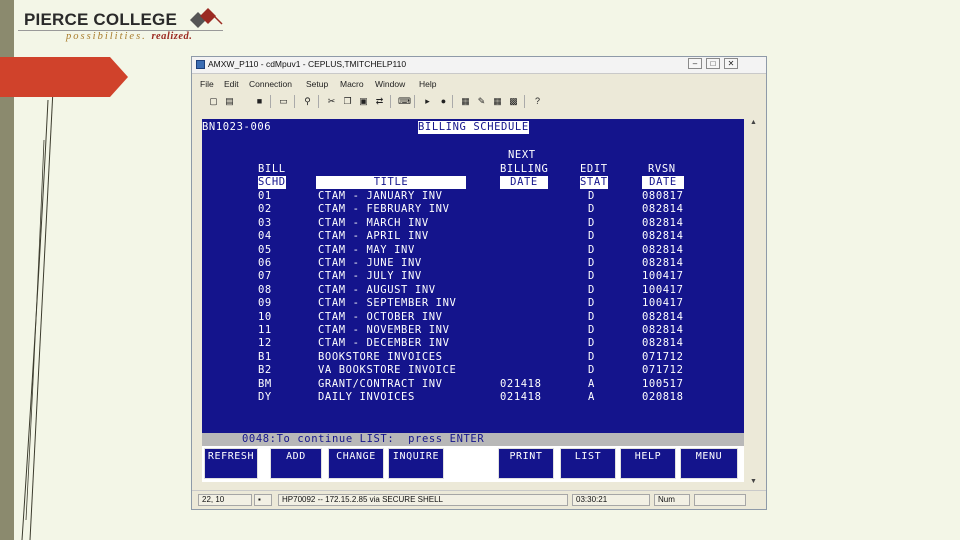 The width and height of the screenshot is (960, 540). Describe the element at coordinates (265, 316) in the screenshot. I see `row-schd: 10` at that location.